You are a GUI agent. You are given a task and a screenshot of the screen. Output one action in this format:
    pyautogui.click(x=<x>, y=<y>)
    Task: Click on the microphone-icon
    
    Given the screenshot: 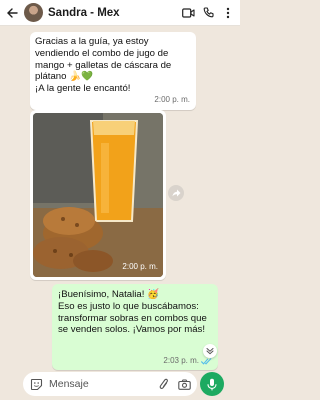 What is the action you would take?
    pyautogui.click(x=212, y=384)
    